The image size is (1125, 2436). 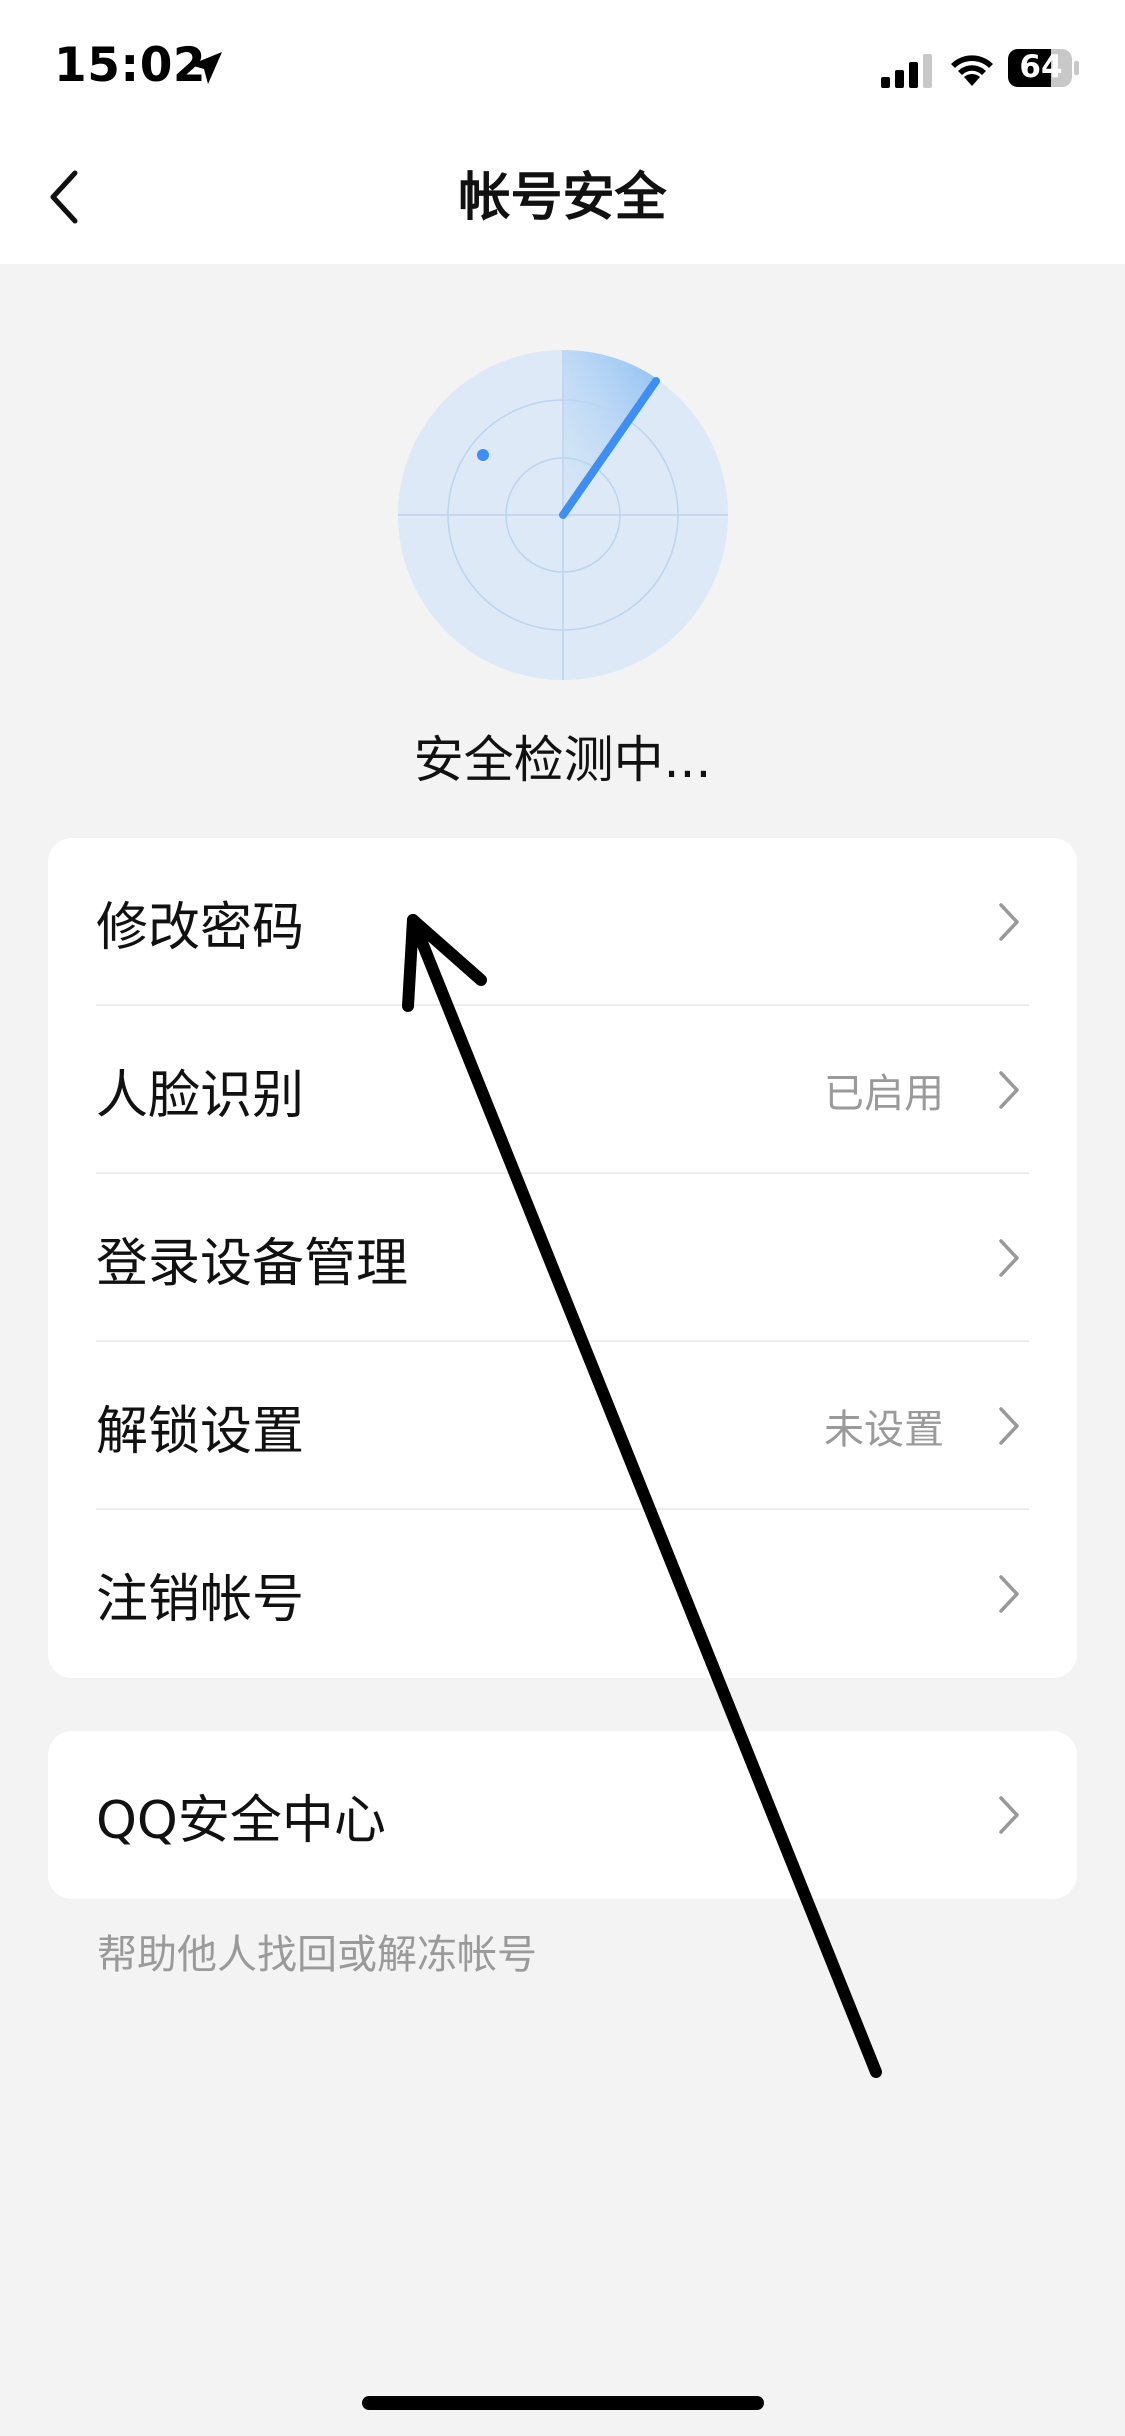 What do you see at coordinates (130, 65) in the screenshot?
I see `status-time: 15:02` at bounding box center [130, 65].